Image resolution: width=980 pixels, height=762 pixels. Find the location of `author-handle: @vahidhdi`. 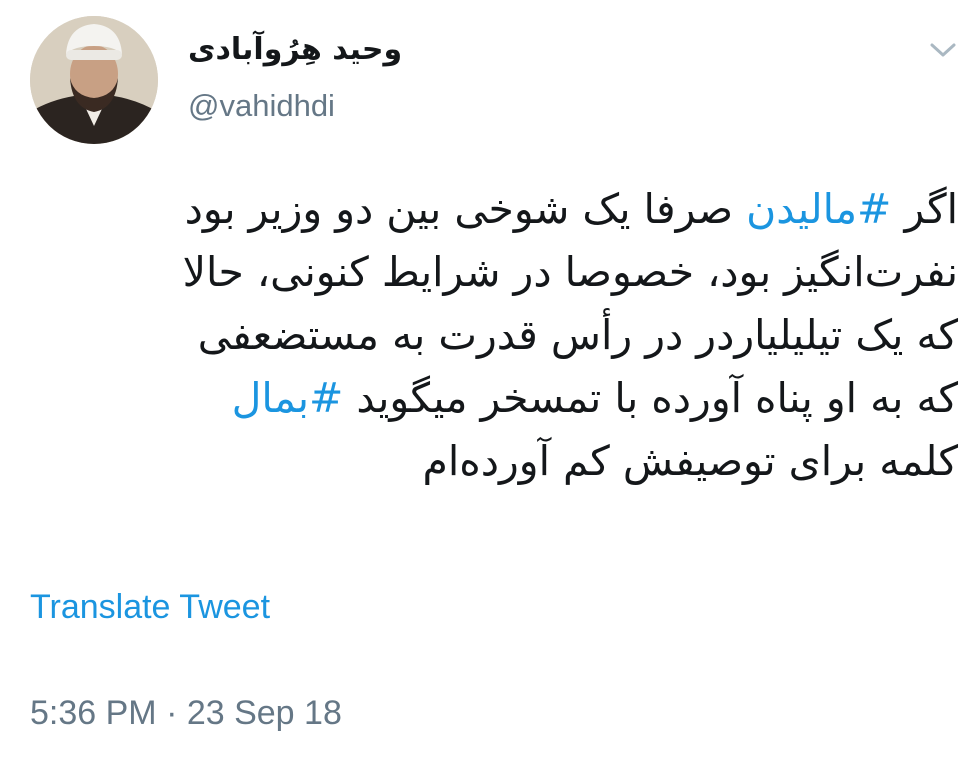

author-handle: @vahidhdi is located at coordinates (261, 106).